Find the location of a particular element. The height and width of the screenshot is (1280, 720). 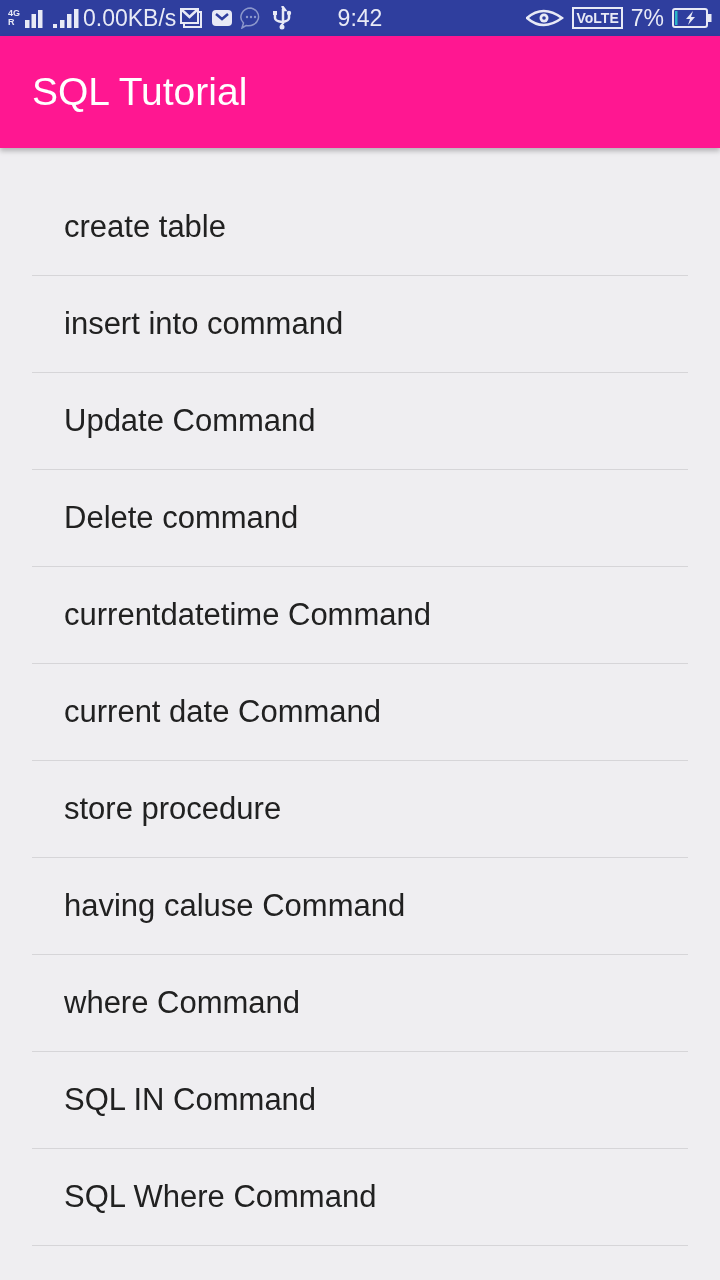

envelope-icon is located at coordinates (191, 18).